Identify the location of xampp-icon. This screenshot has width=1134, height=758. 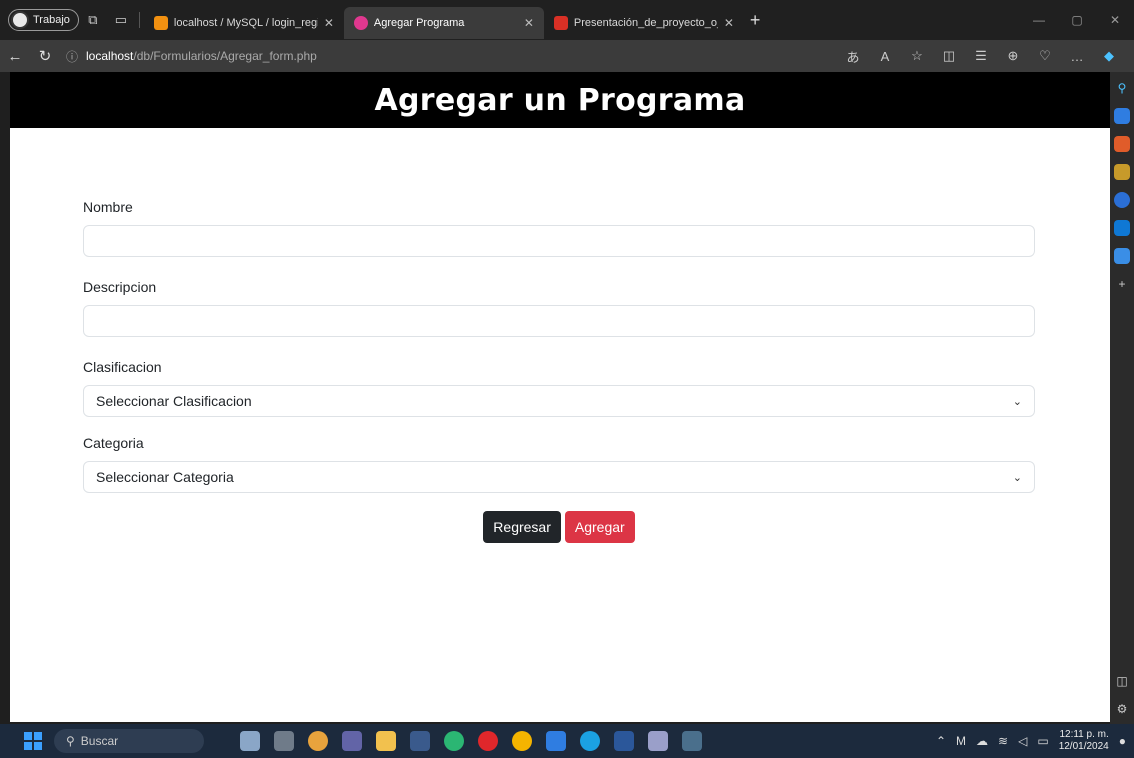
(692, 741).